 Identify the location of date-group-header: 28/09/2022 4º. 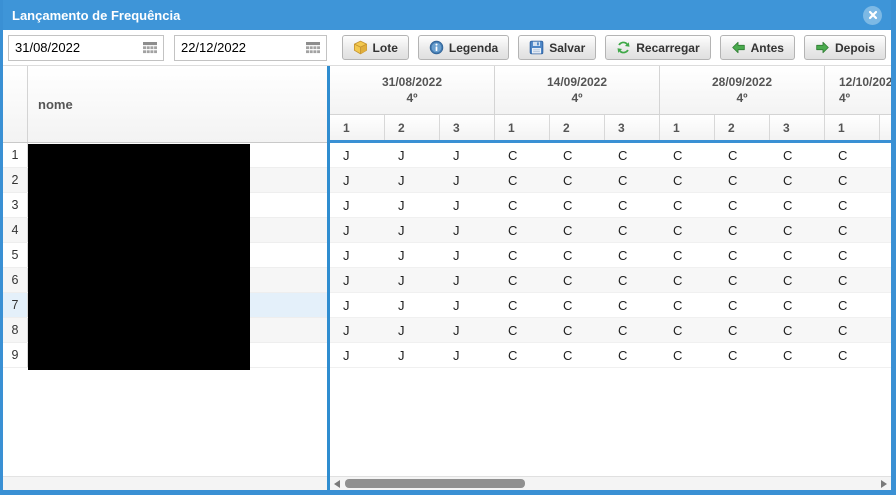
(742, 90).